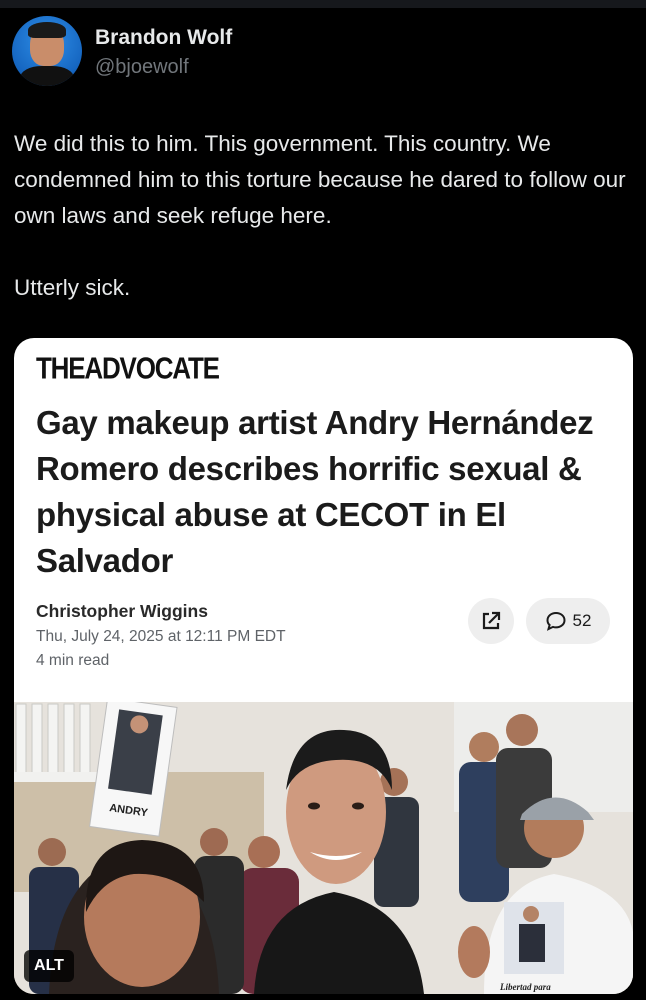  I want to click on article-date: Thu, July 24, 2025 at 12:11 PM EDT, so click(161, 636).